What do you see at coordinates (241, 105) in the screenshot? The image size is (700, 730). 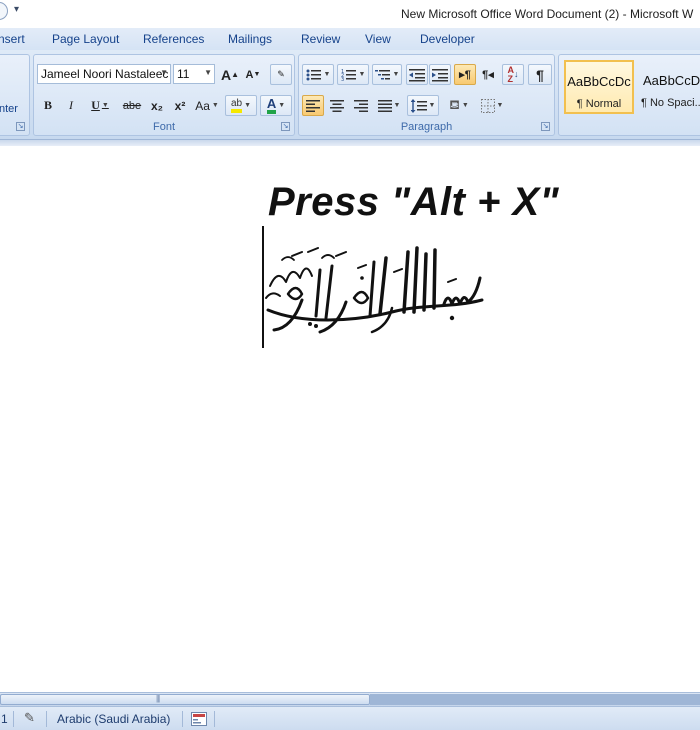 I see `highlight-button: ab ▼` at bounding box center [241, 105].